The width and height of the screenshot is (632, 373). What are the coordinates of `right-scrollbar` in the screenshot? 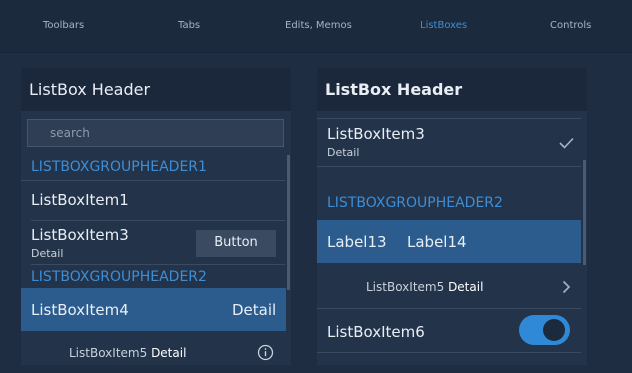 It's located at (584, 212).